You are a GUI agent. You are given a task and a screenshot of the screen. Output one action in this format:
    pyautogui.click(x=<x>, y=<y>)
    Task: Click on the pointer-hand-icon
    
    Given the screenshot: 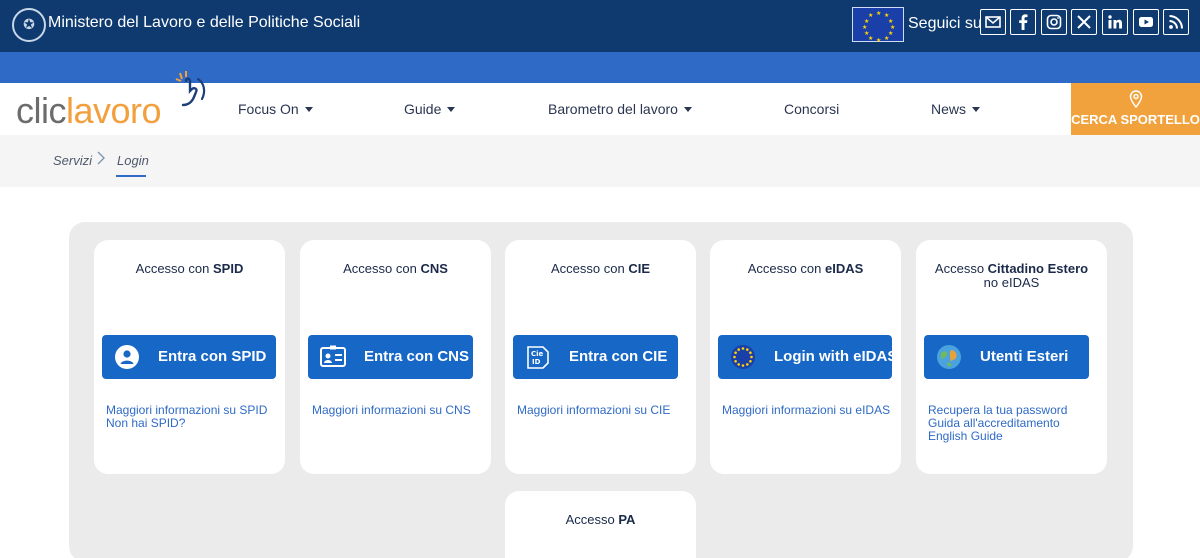 What is the action you would take?
    pyautogui.click(x=190, y=89)
    